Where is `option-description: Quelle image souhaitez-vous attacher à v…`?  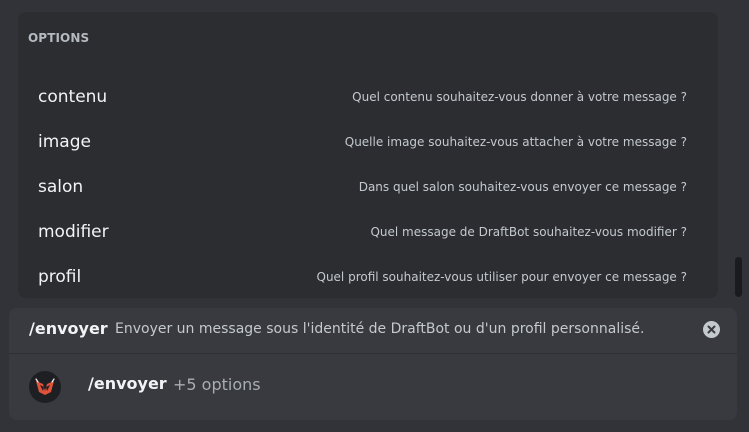
option-description: Quelle image souhaitez-vous attacher à v… is located at coordinates (515, 141).